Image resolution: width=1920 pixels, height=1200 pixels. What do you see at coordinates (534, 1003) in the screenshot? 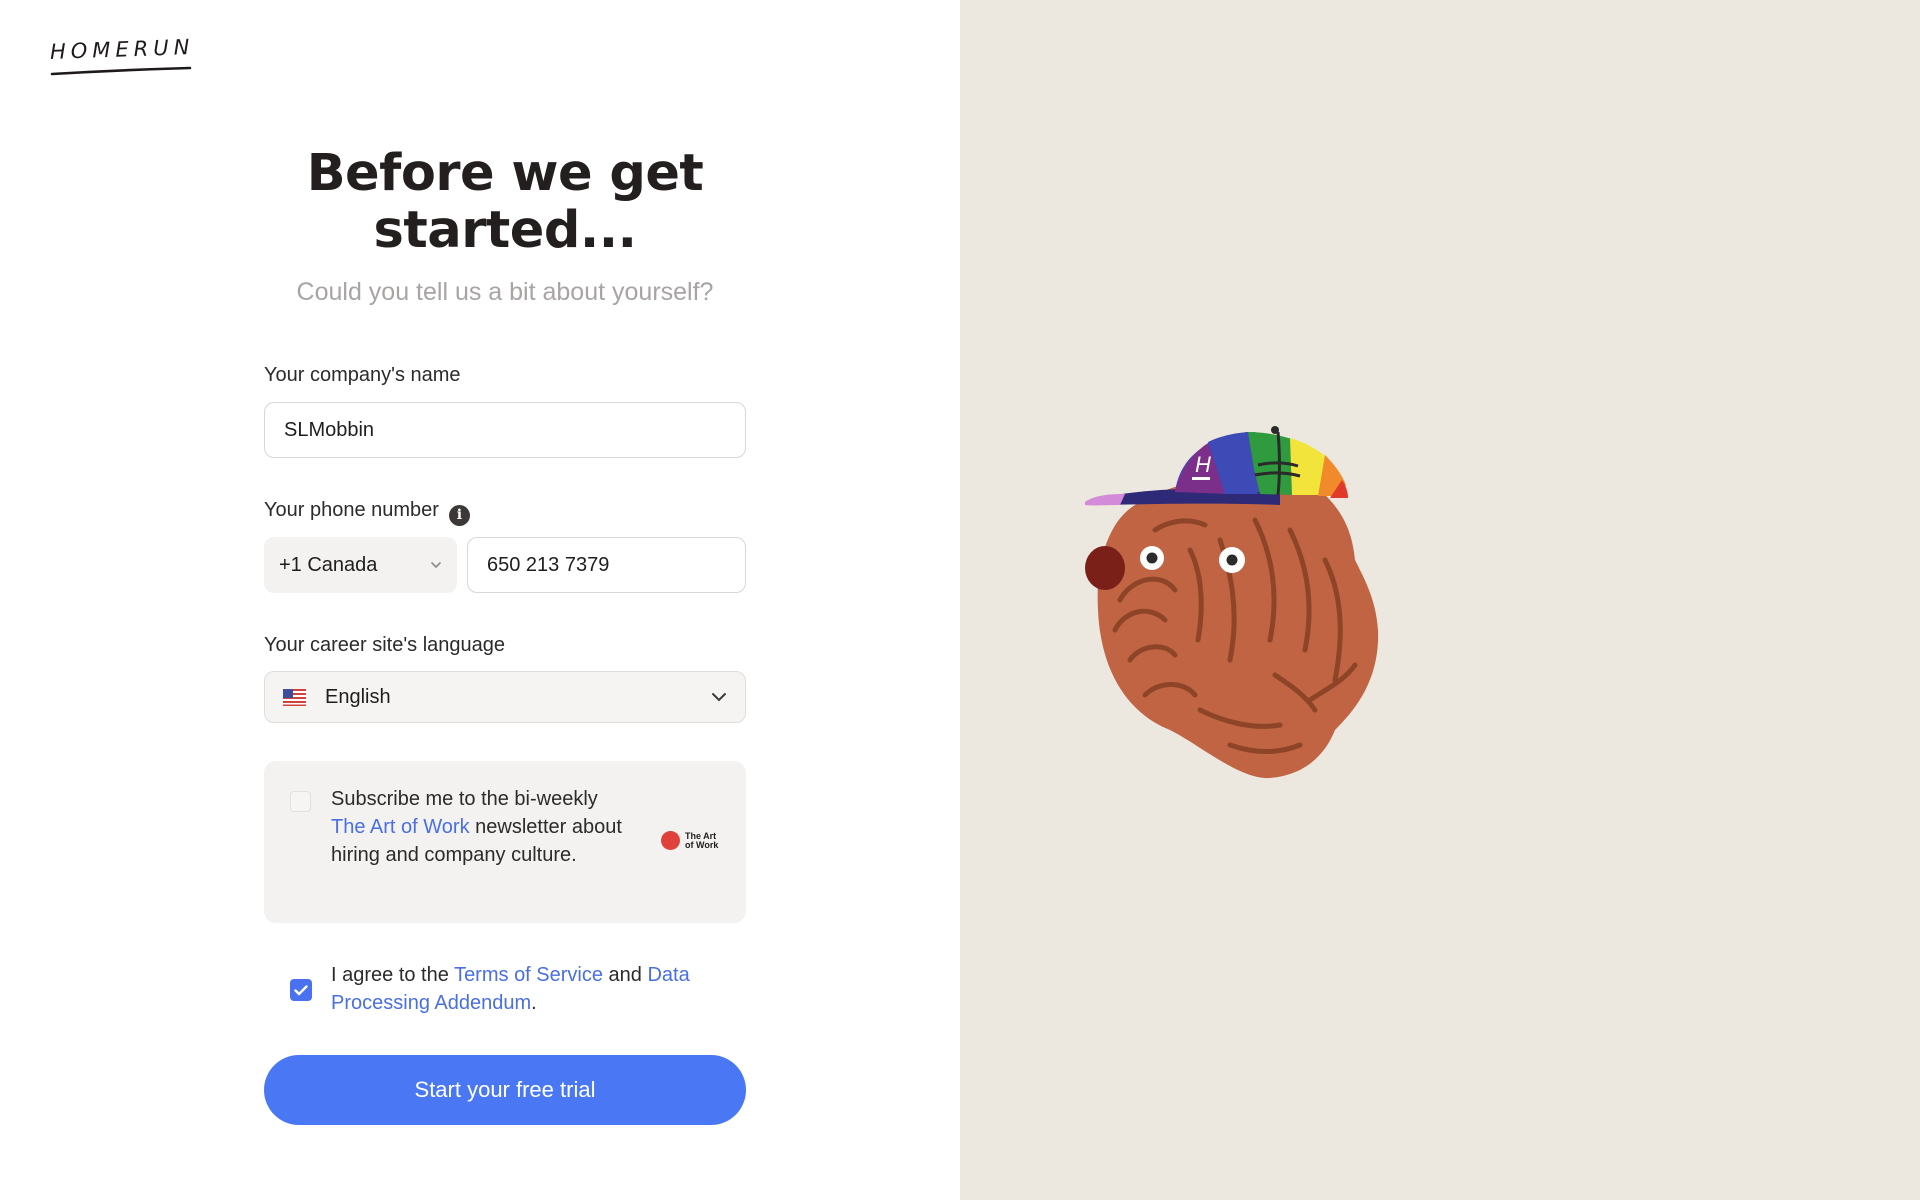
I see `terms-text-after: .` at bounding box center [534, 1003].